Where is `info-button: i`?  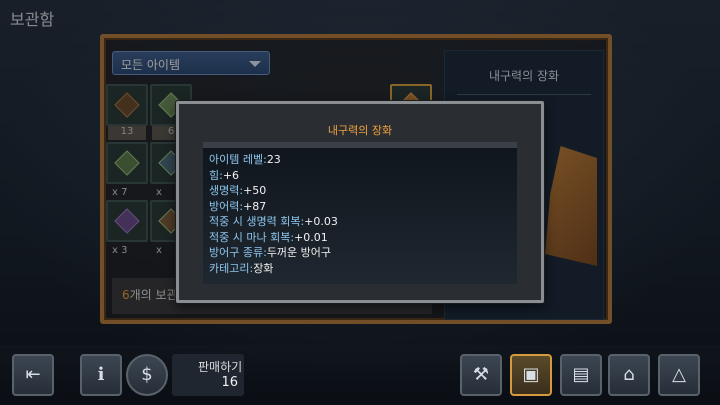 info-button: i is located at coordinates (101, 375).